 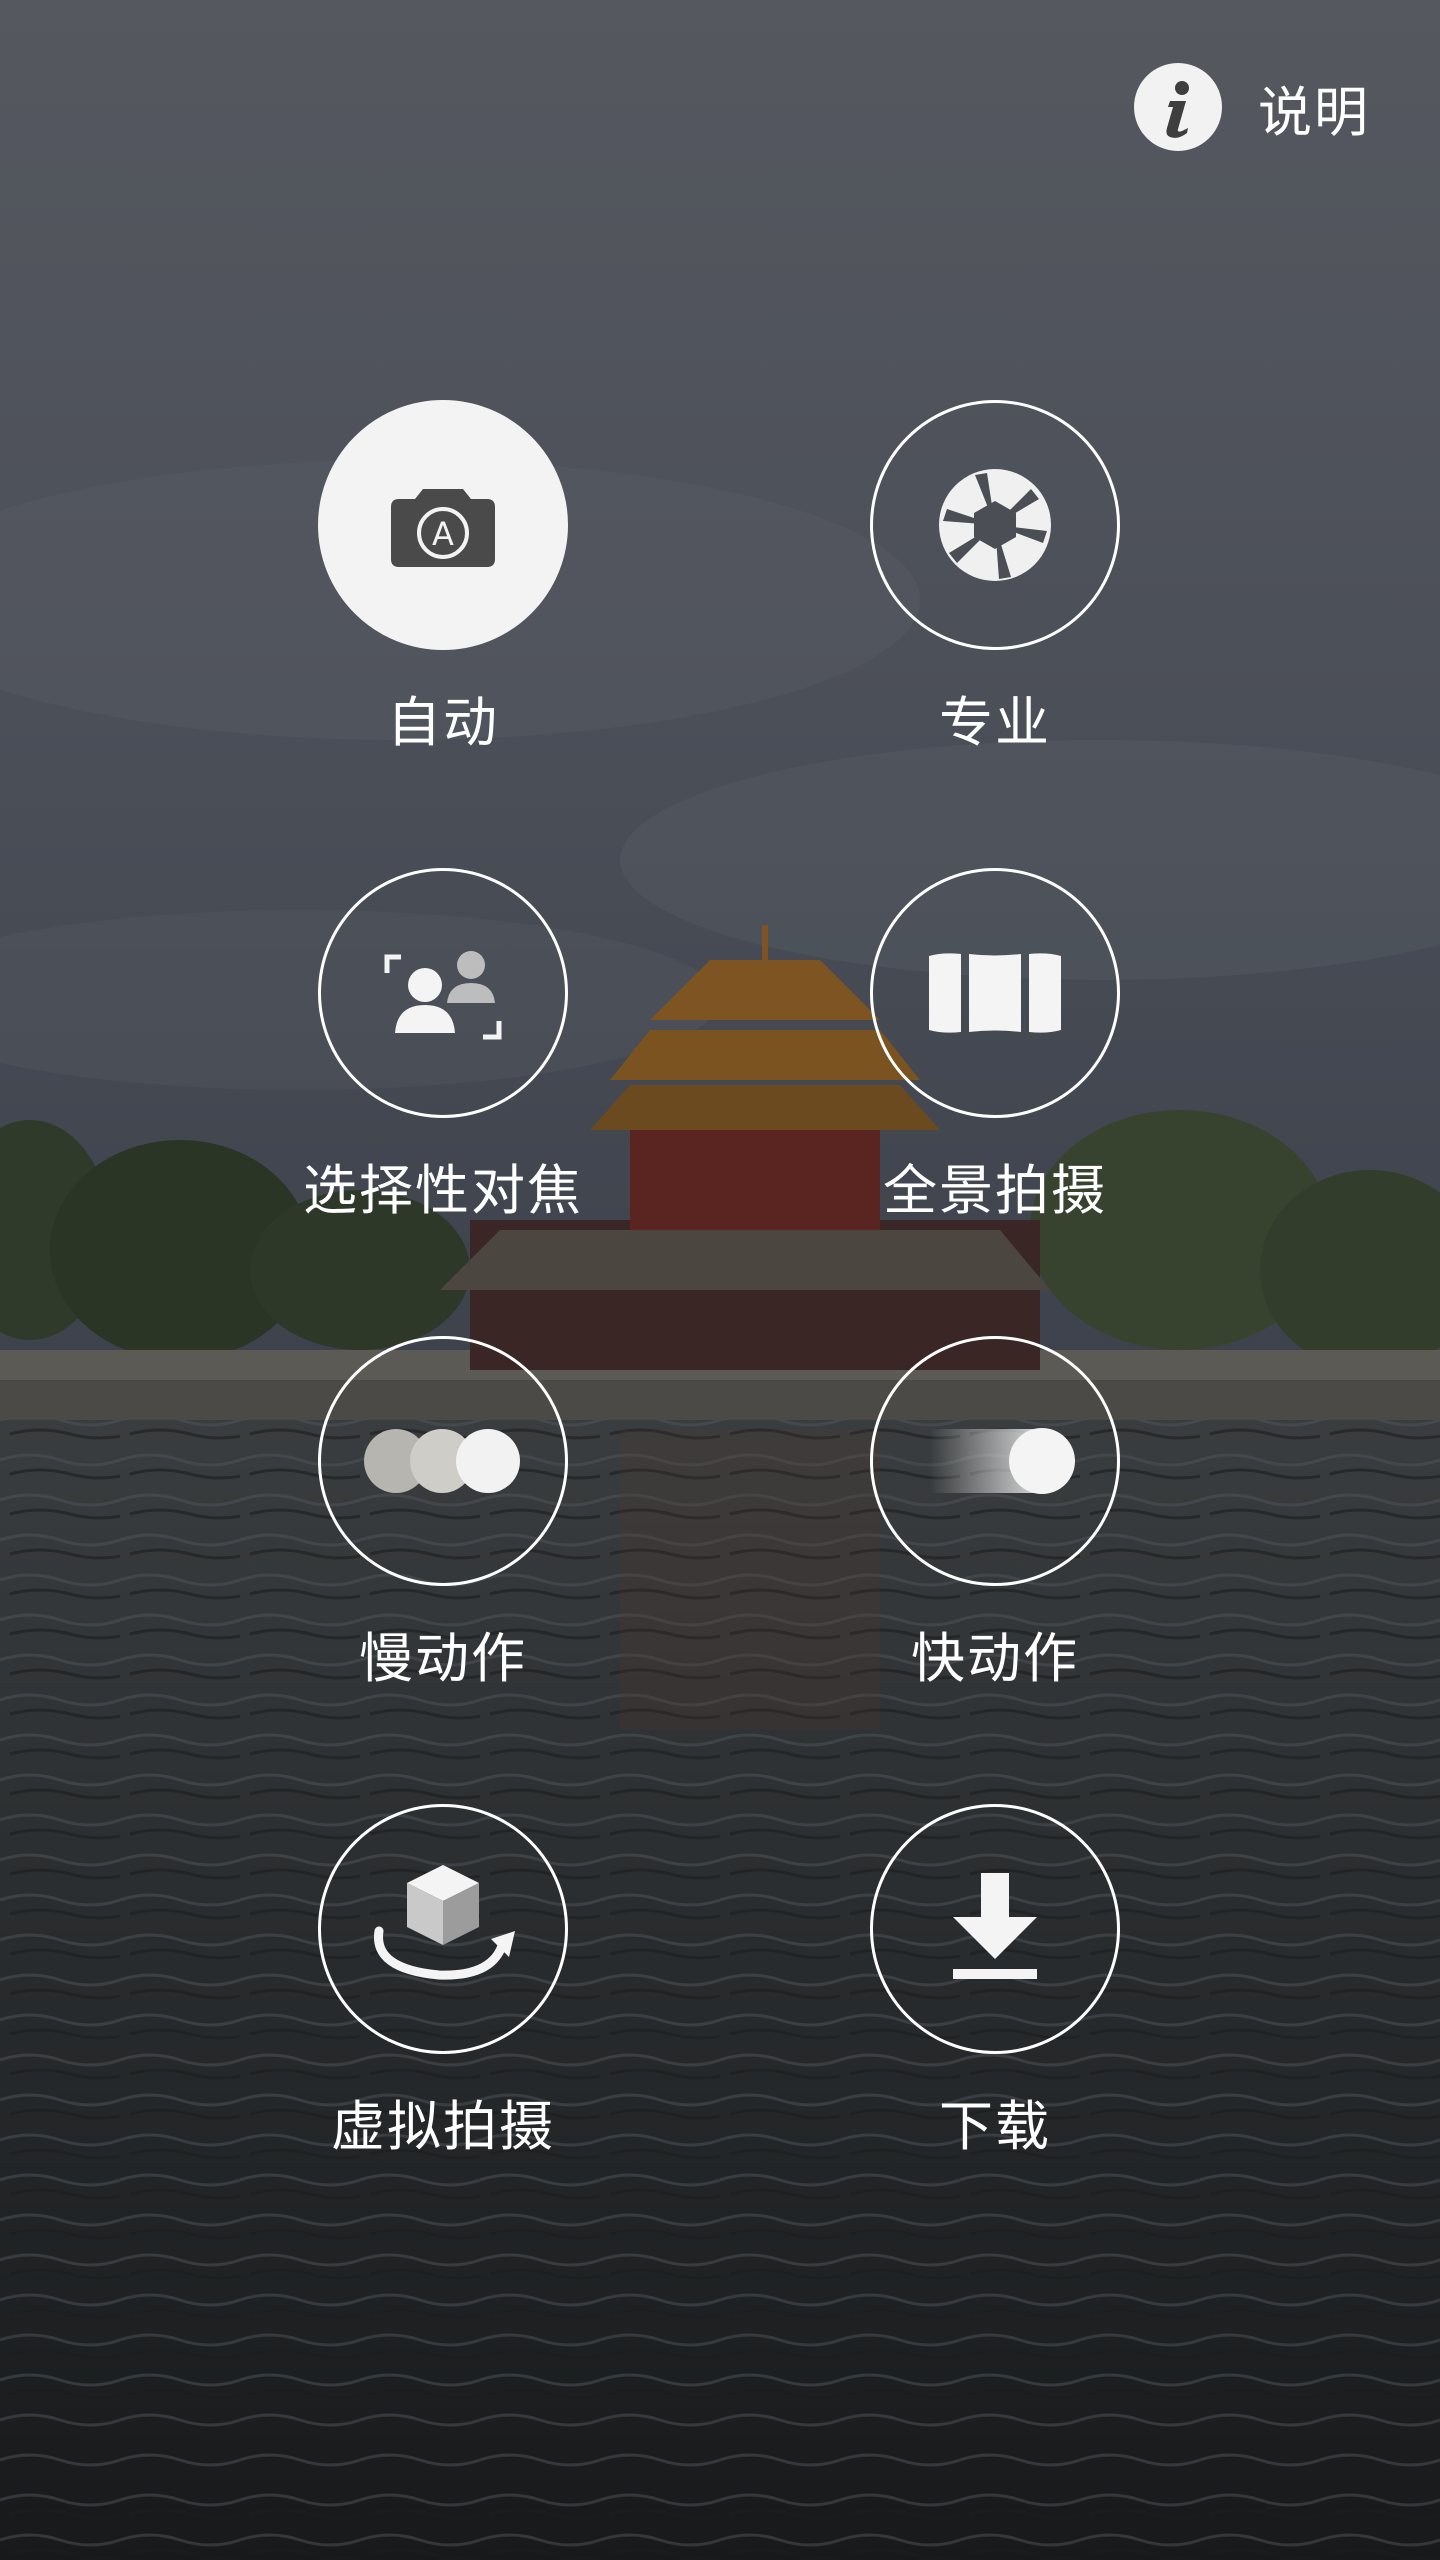 I want to click on mode-label: 选择性对焦, so click(x=443, y=1190).